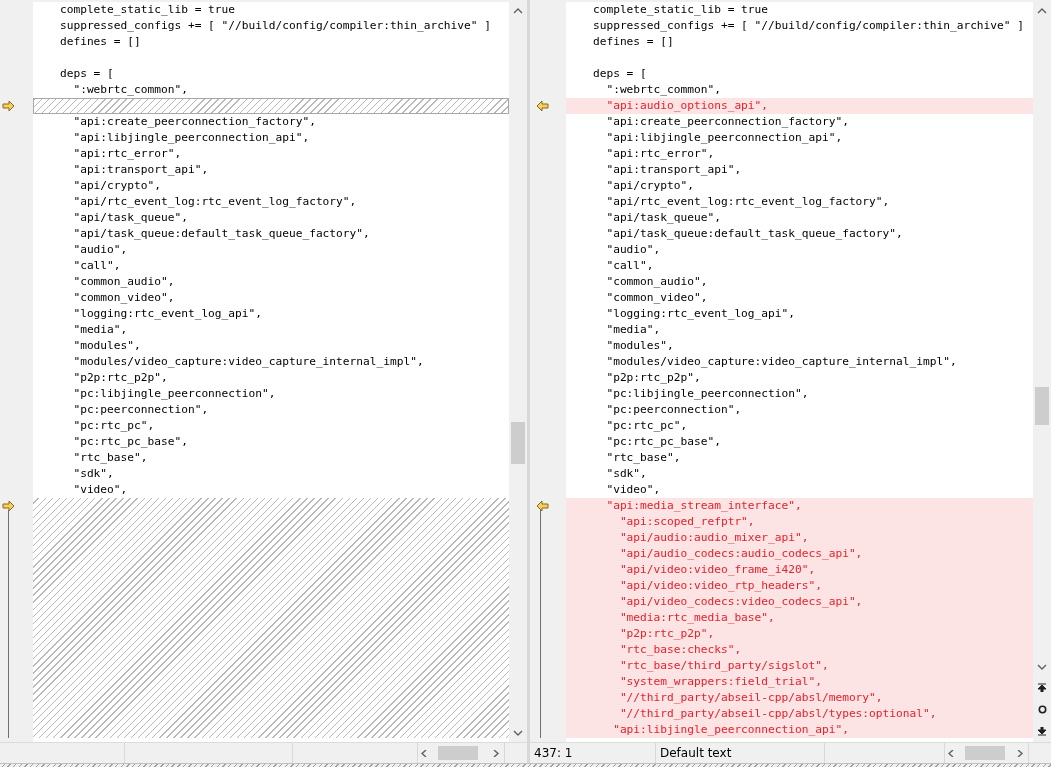 The height and width of the screenshot is (767, 1051). I want to click on next-change-icon, so click(1042, 731).